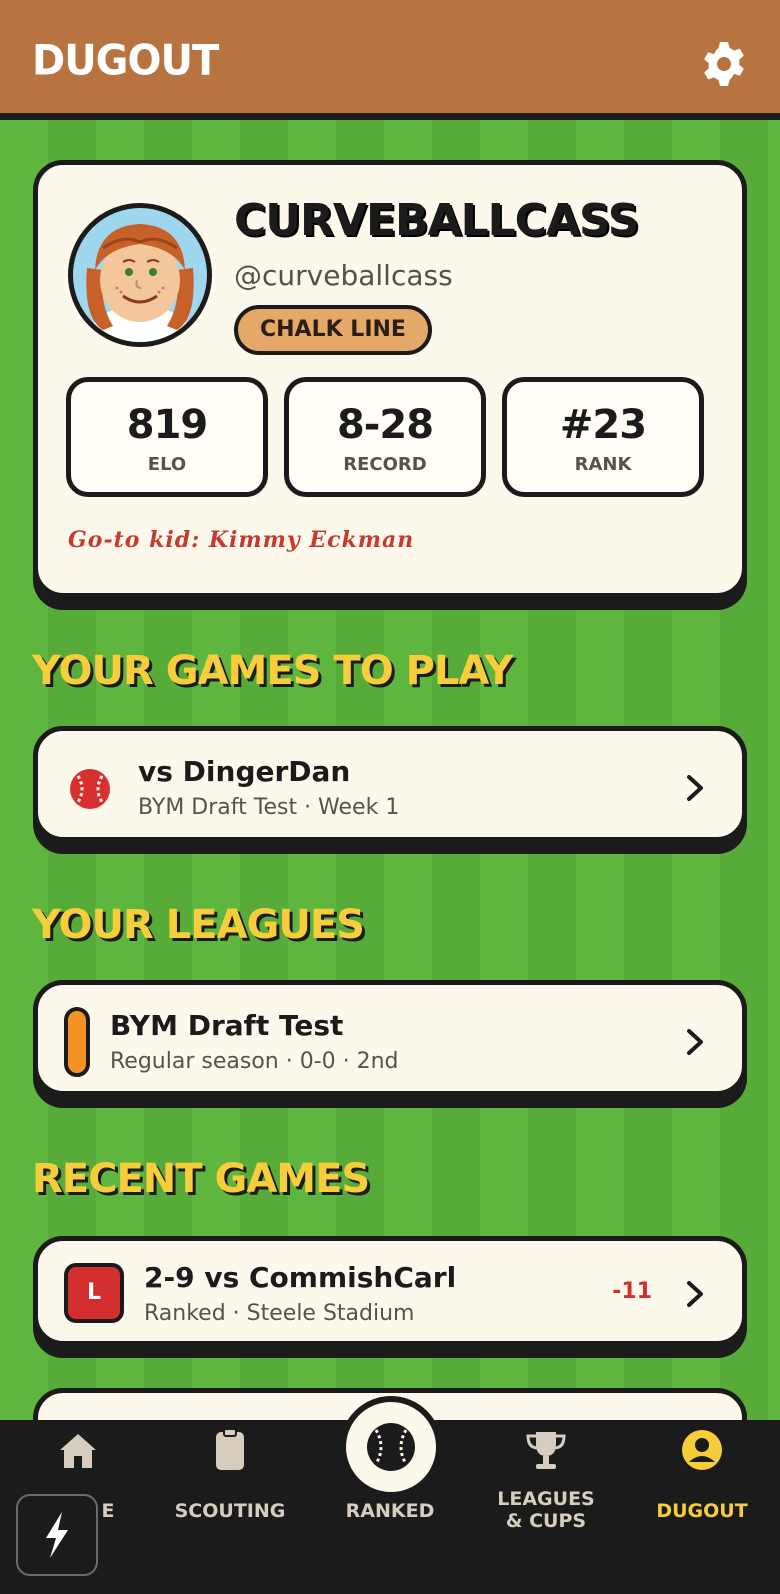  What do you see at coordinates (254, 1061) in the screenshot?
I see `league-meta: Regular season · 0-0 · 2nd` at bounding box center [254, 1061].